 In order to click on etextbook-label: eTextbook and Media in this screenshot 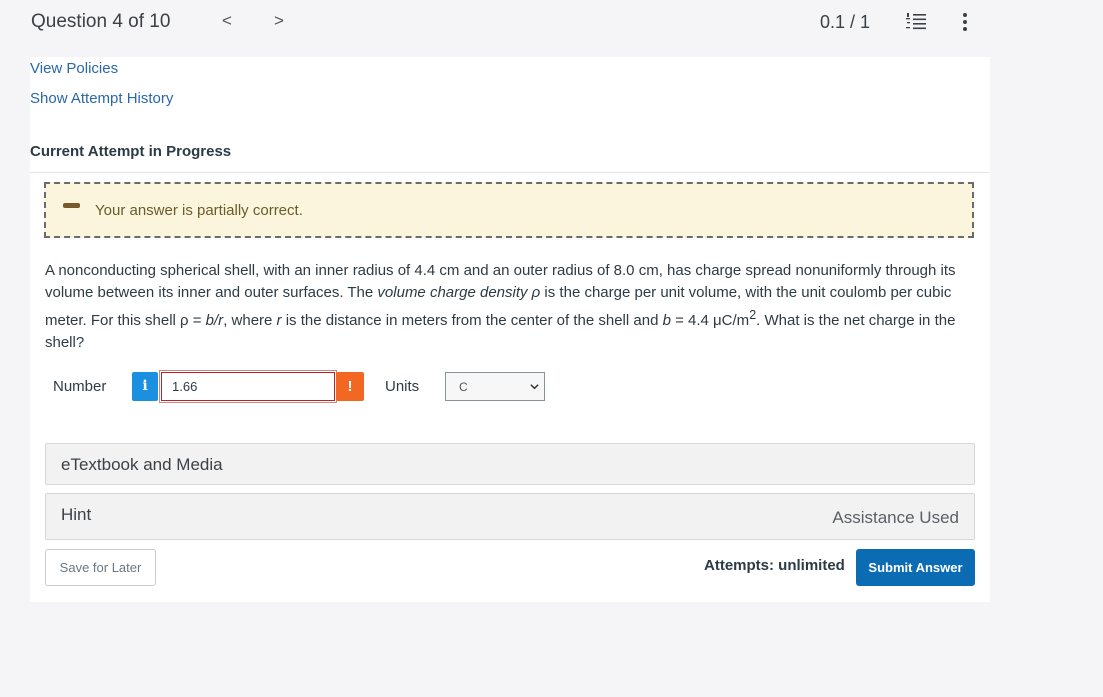, I will do `click(142, 464)`.